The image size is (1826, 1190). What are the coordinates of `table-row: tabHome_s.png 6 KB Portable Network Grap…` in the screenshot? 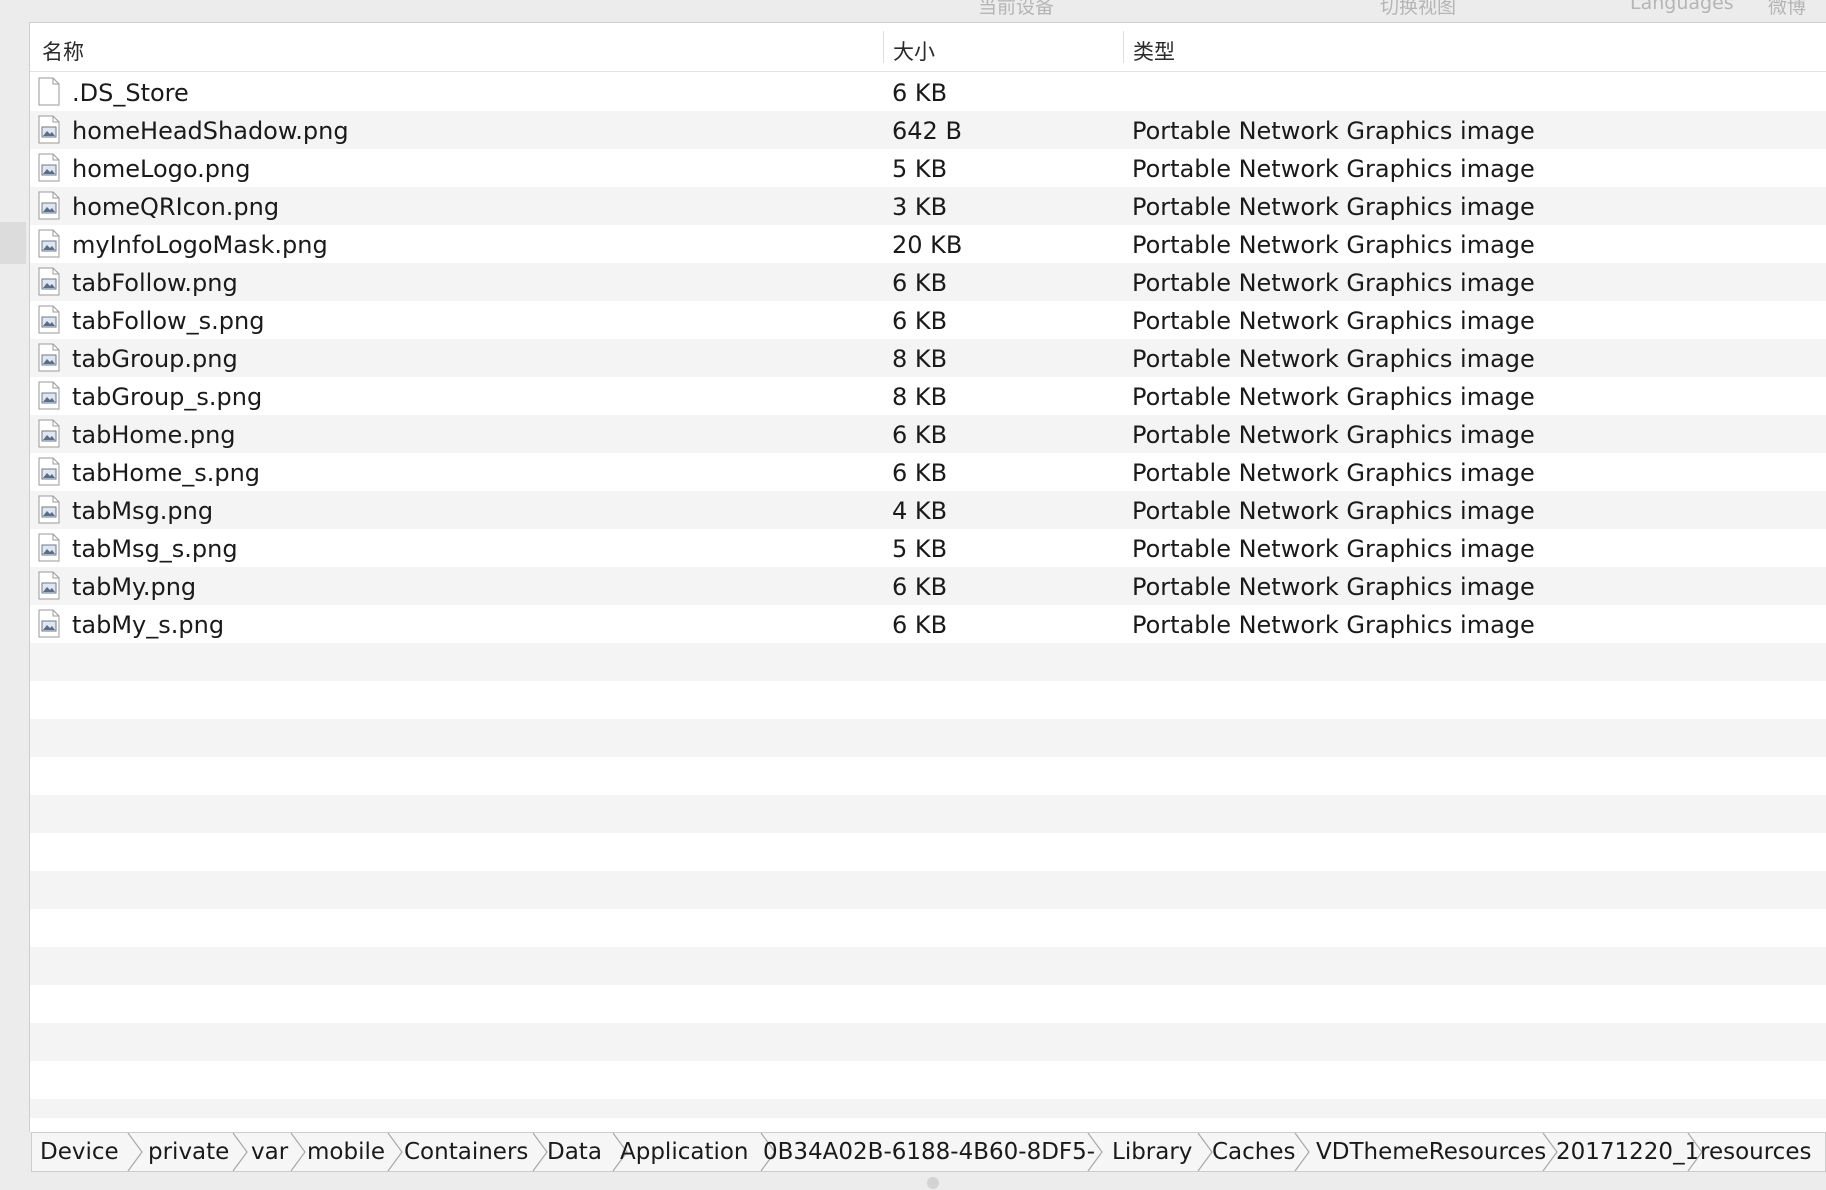 It's located at (928, 472).